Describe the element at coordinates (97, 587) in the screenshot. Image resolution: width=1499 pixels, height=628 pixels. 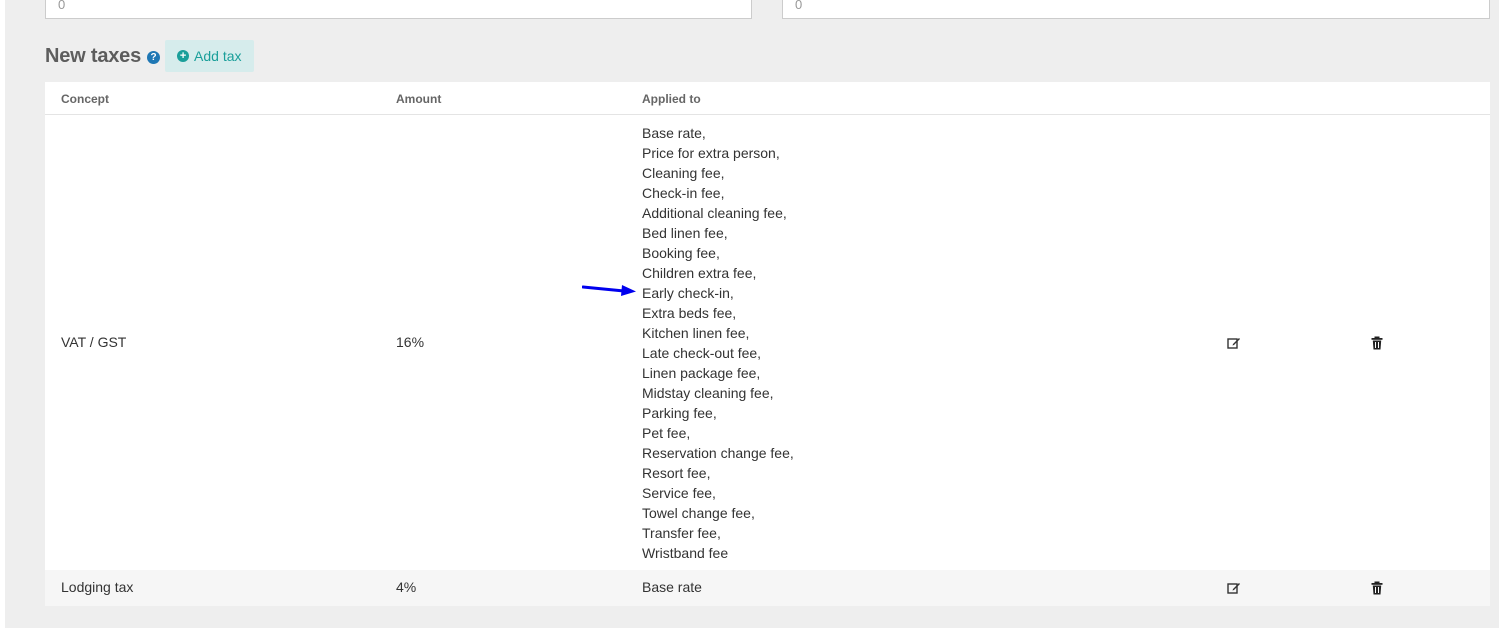
I see `row-concept: Lodging tax` at that location.